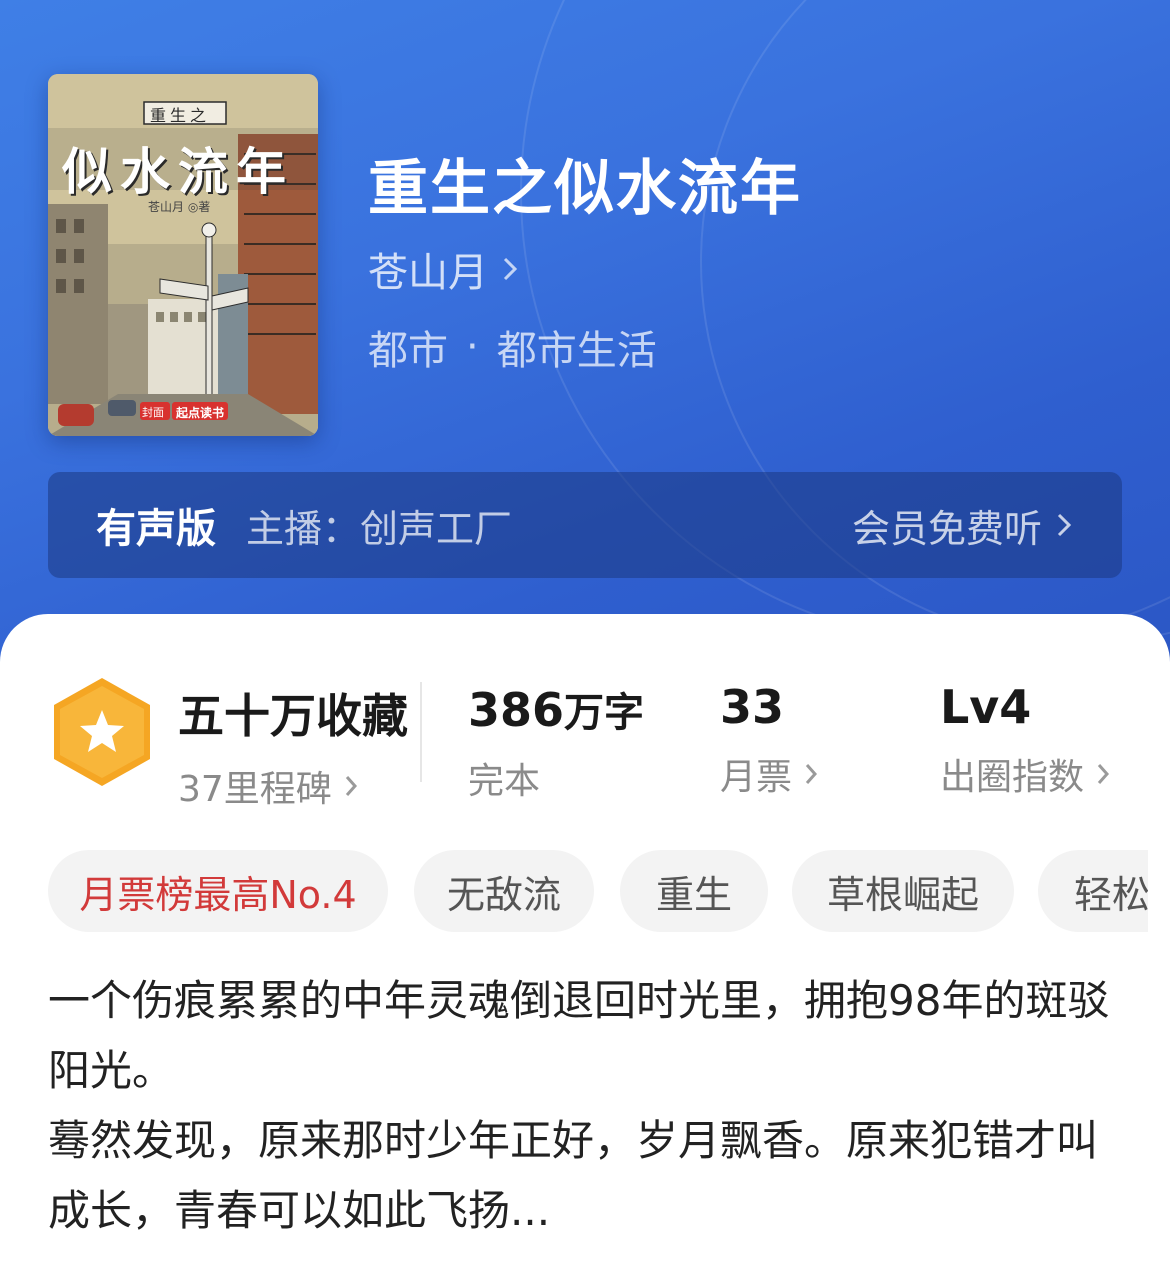 This screenshot has width=1170, height=1264. Describe the element at coordinates (556, 742) in the screenshot. I see `stat-words: 386万字 完本` at that location.